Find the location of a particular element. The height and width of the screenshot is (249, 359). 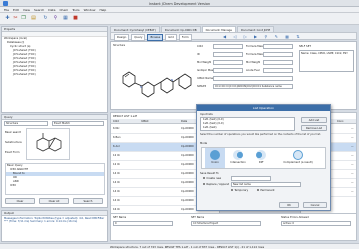

structure-label: Structure is located at coordinates (119, 45).